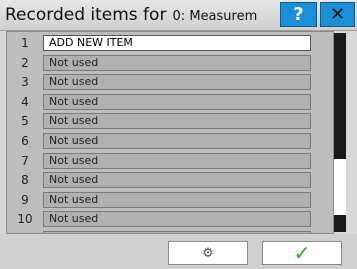  Describe the element at coordinates (25, 101) in the screenshot. I see `row-number: 4` at that location.